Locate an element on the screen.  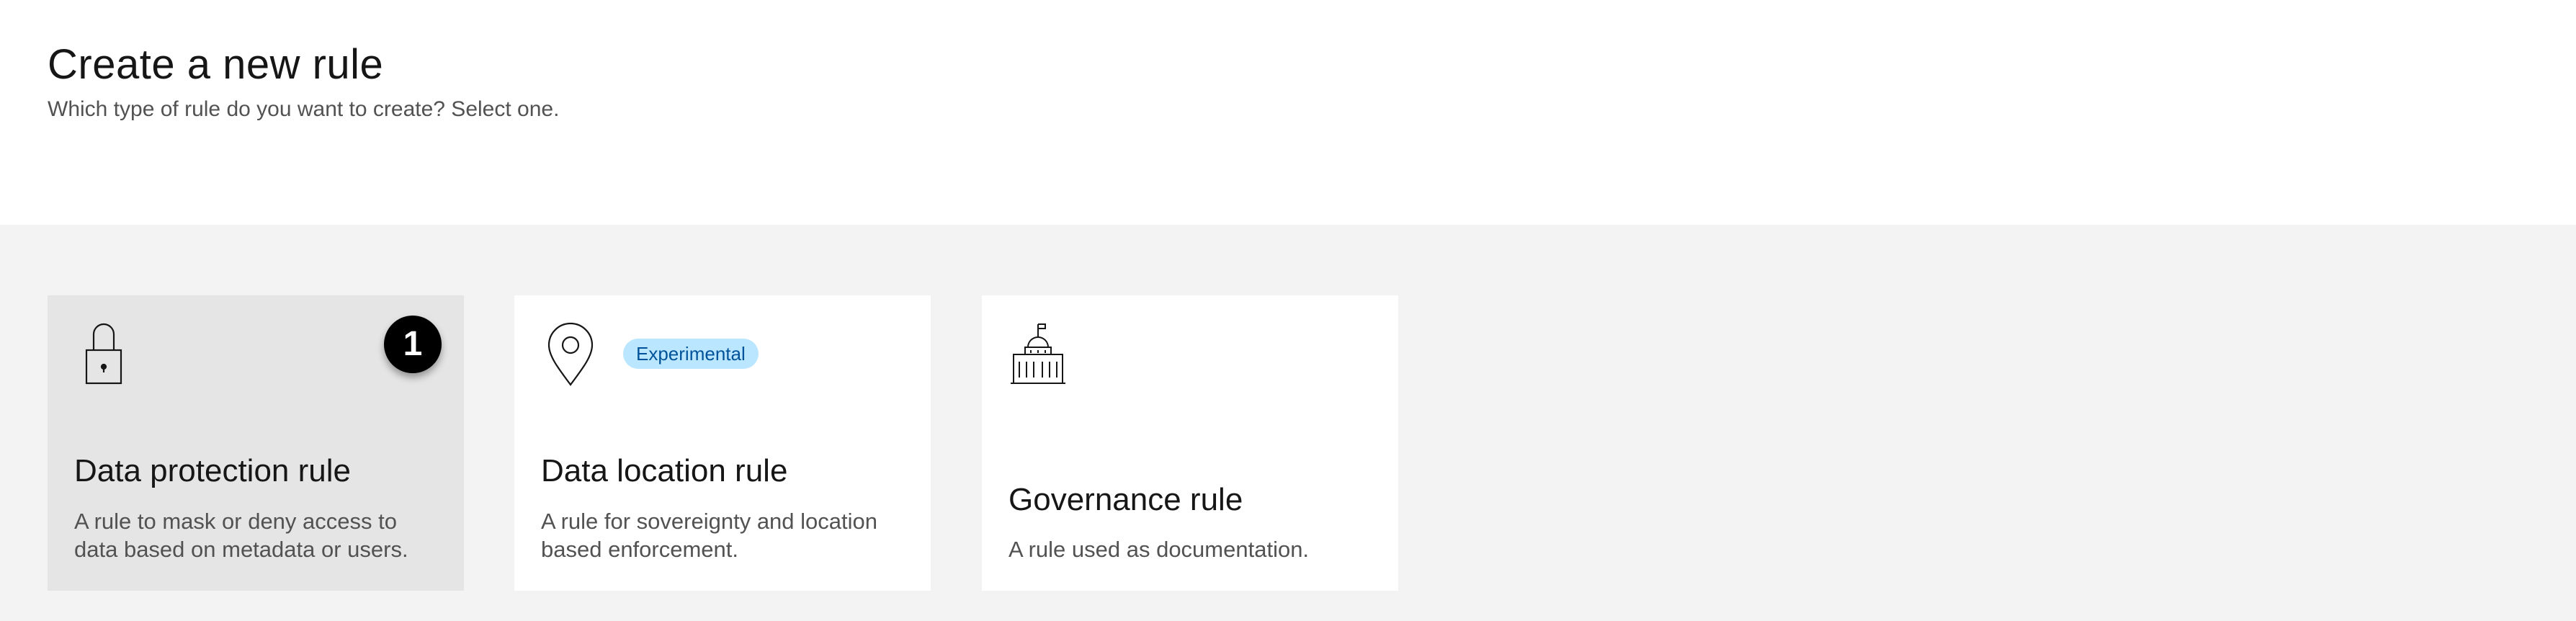
step-badge: 1 is located at coordinates (413, 344).